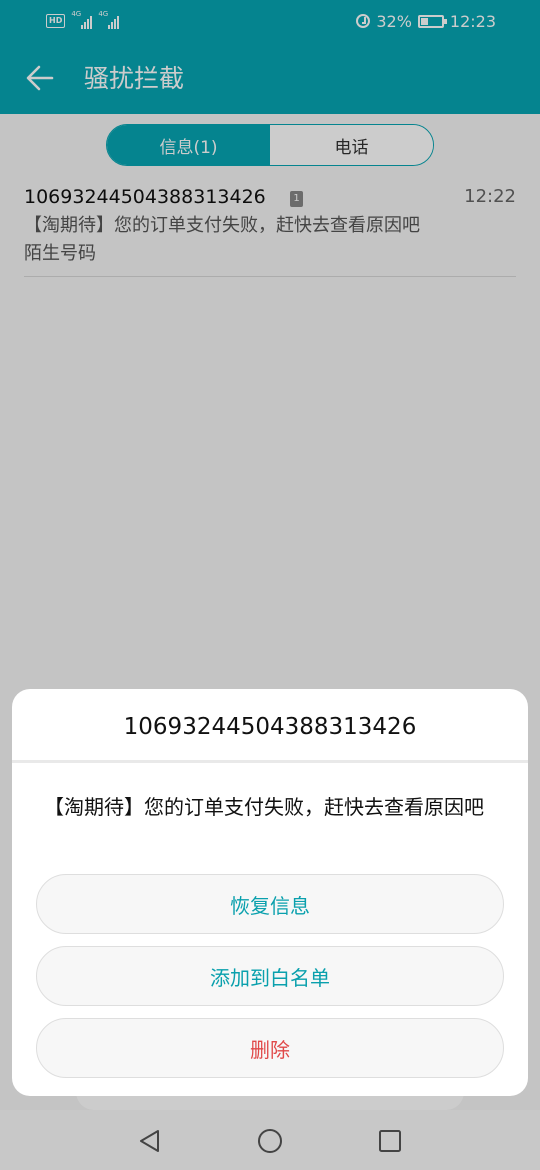  What do you see at coordinates (270, 1048) in the screenshot?
I see `delete-button: 删除` at bounding box center [270, 1048].